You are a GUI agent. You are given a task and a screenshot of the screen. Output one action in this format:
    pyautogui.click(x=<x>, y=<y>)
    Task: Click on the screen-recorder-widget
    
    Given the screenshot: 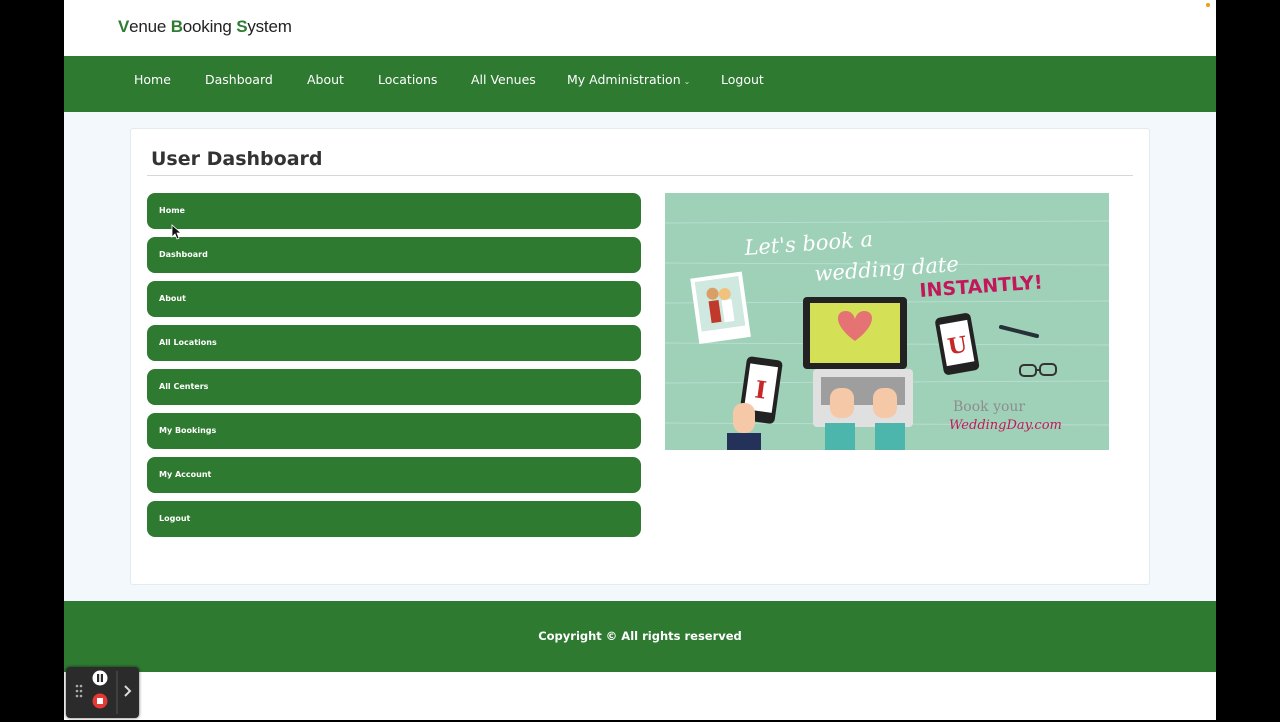 What is the action you would take?
    pyautogui.click(x=102, y=692)
    